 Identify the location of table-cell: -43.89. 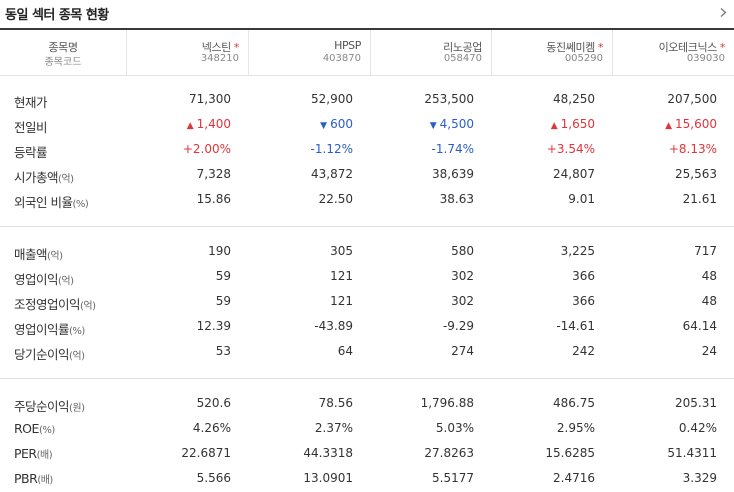
(333, 326).